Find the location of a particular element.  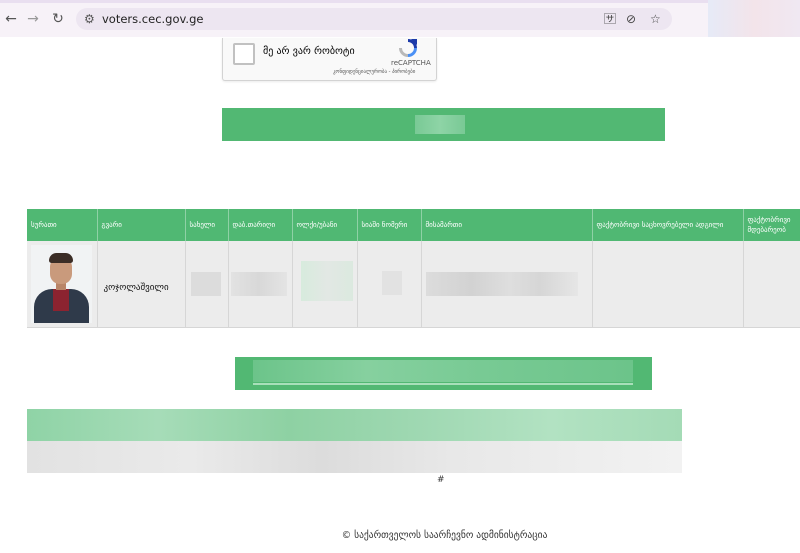

surname-text: კოჯოლაშვილი is located at coordinates (136, 287).